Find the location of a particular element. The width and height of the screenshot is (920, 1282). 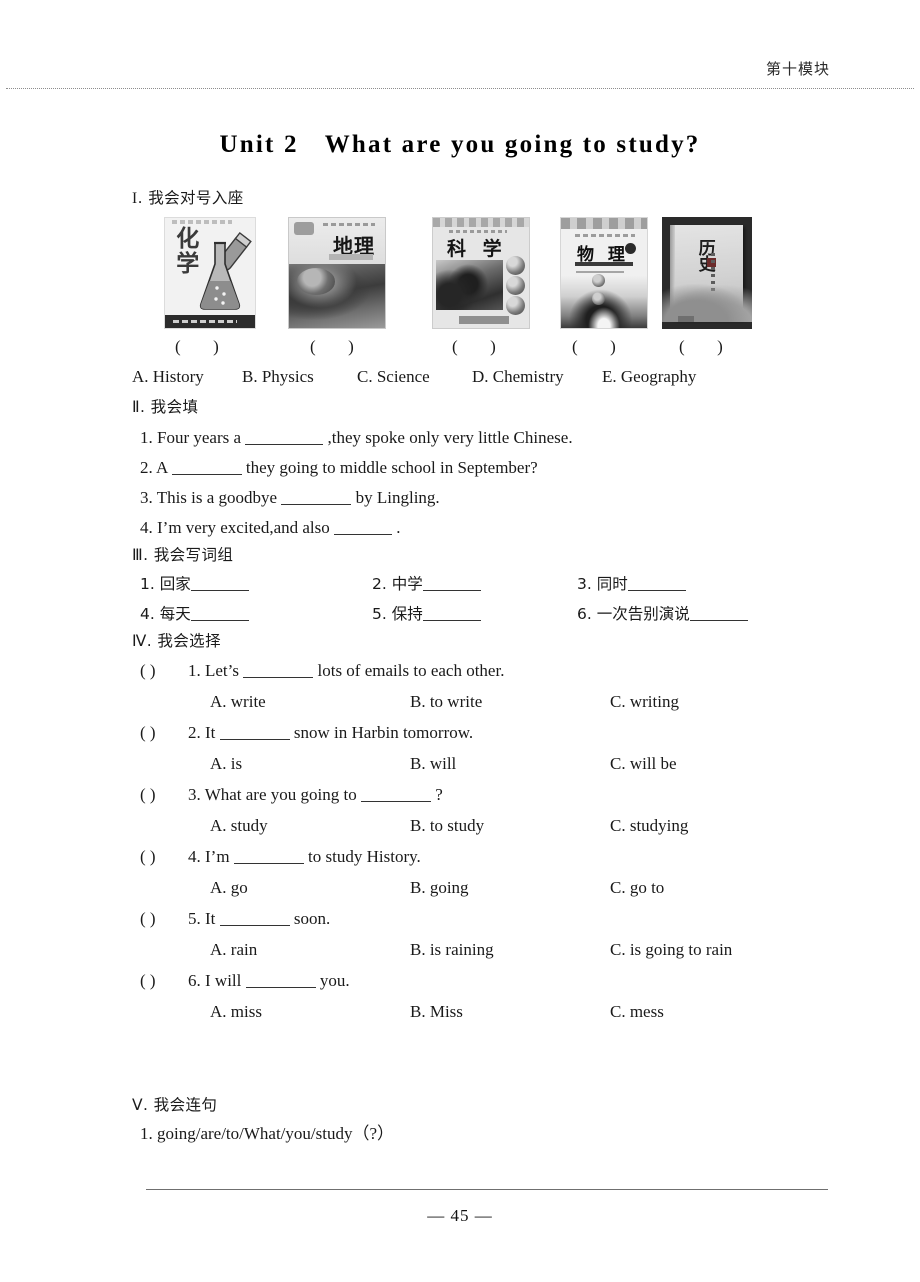

choice-answer-box-3: ( ) is located at coordinates (164, 794).